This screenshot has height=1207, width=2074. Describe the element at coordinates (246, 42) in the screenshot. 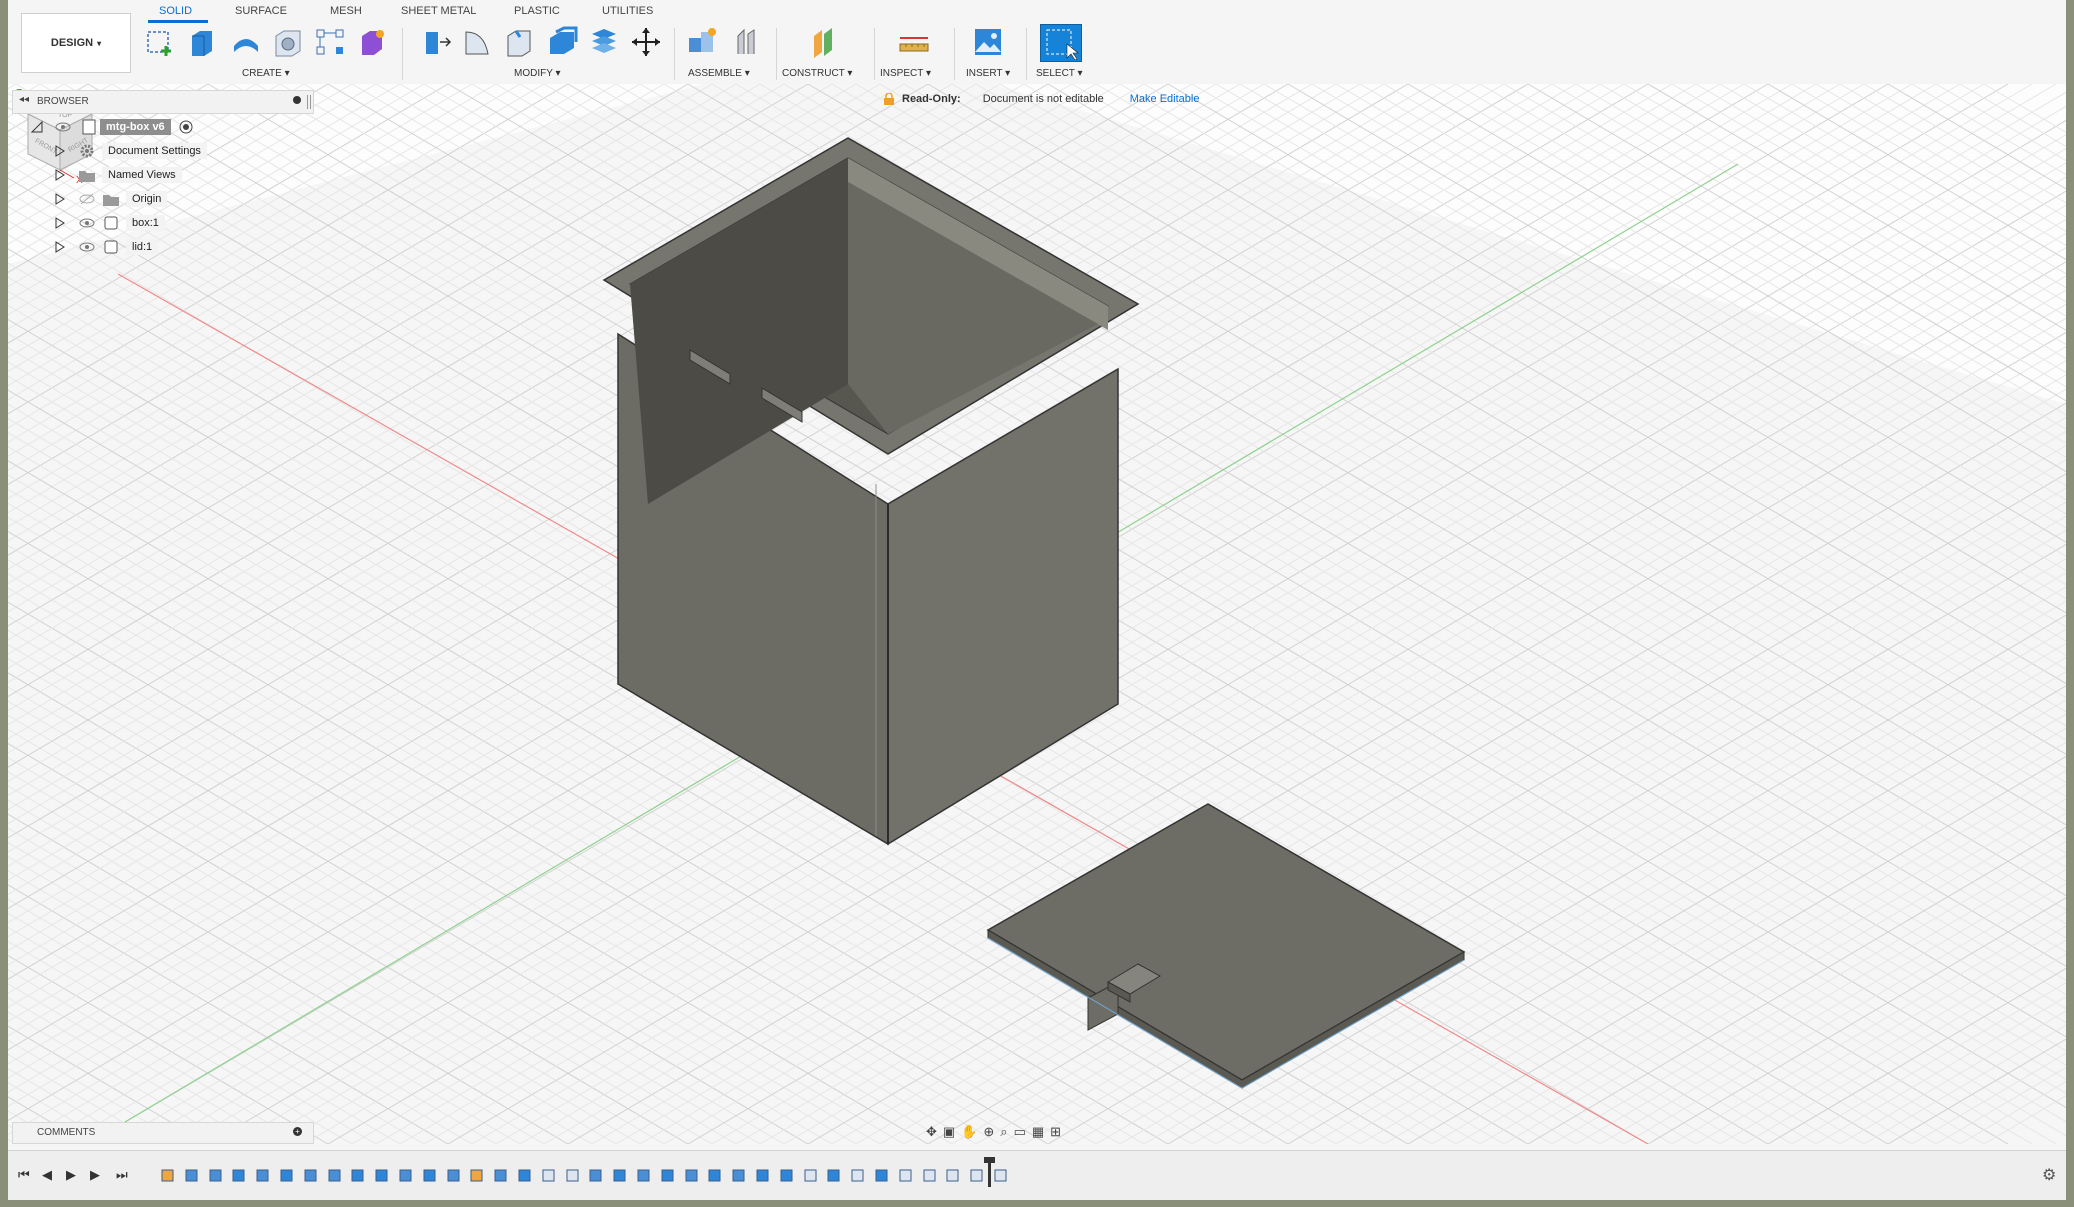

I see `revolve-button` at that location.